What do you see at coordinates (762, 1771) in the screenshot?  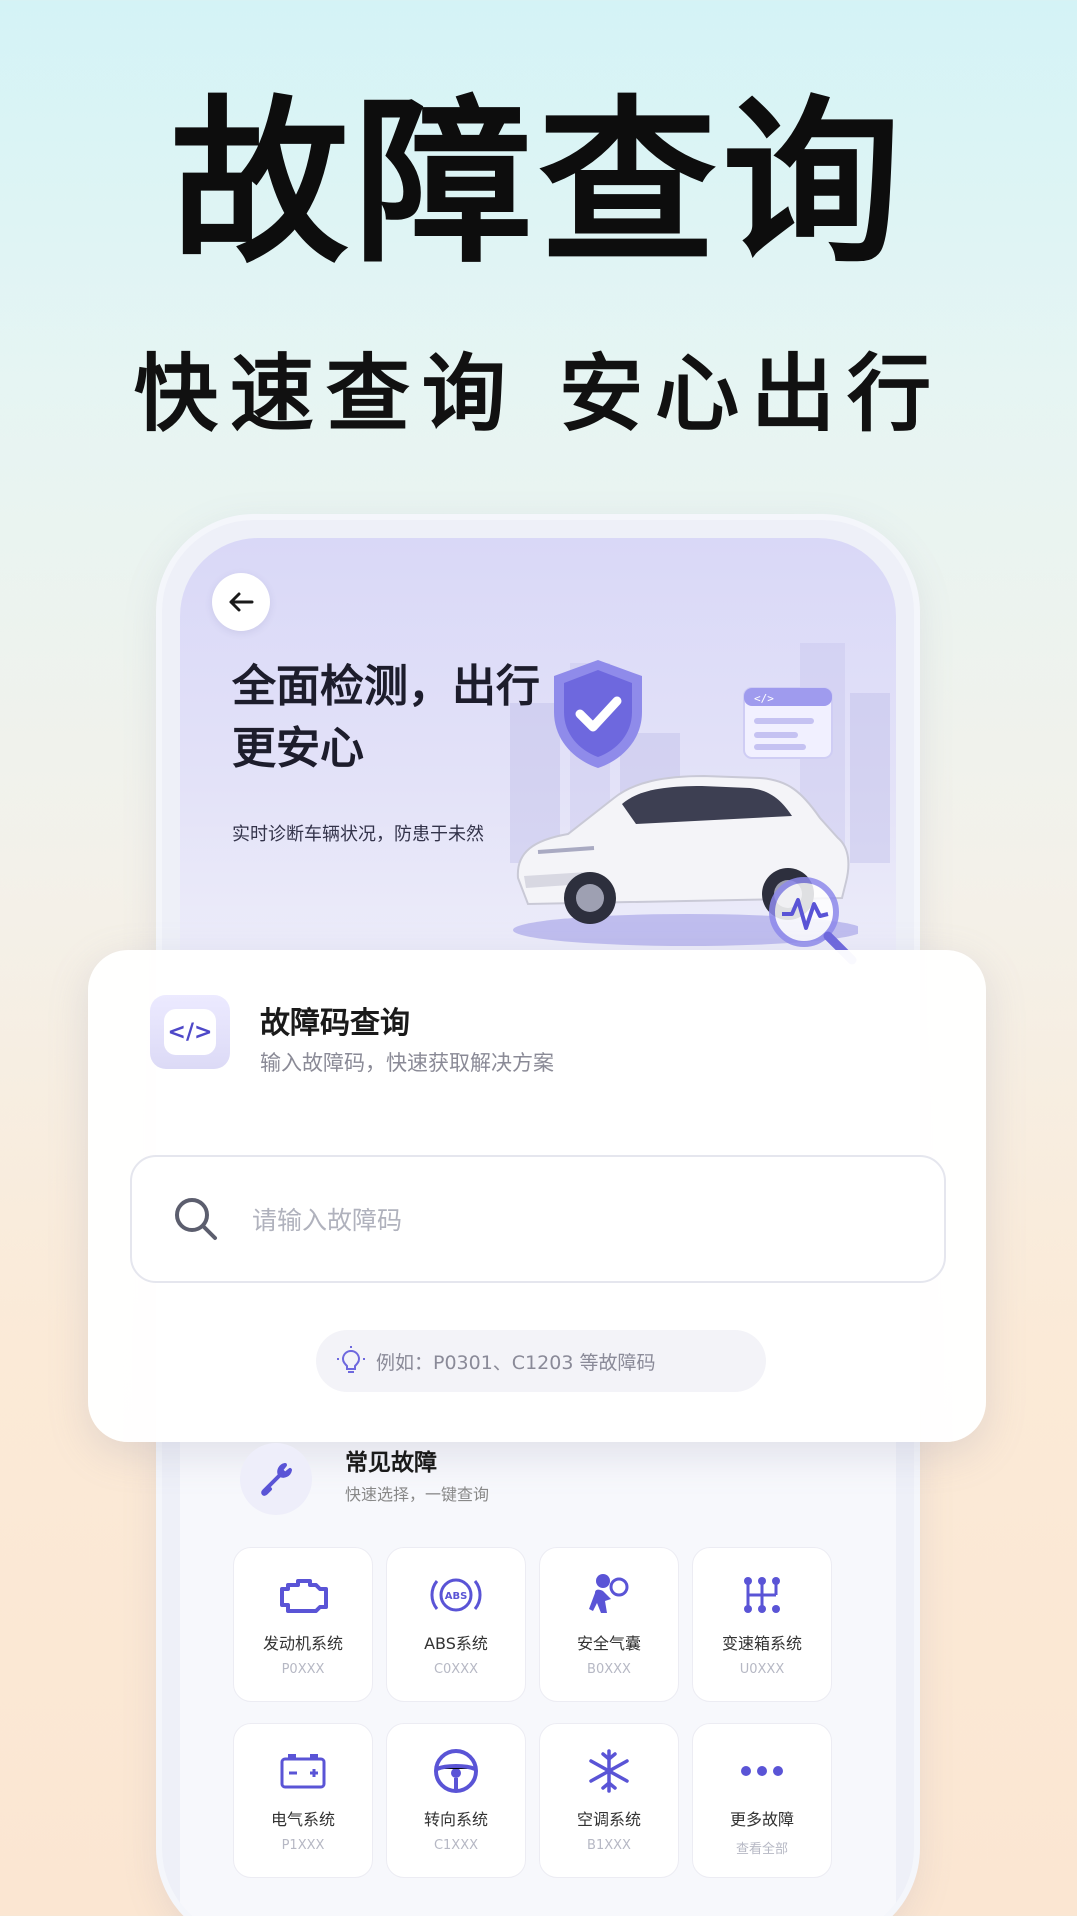 I see `more-dots-icon` at bounding box center [762, 1771].